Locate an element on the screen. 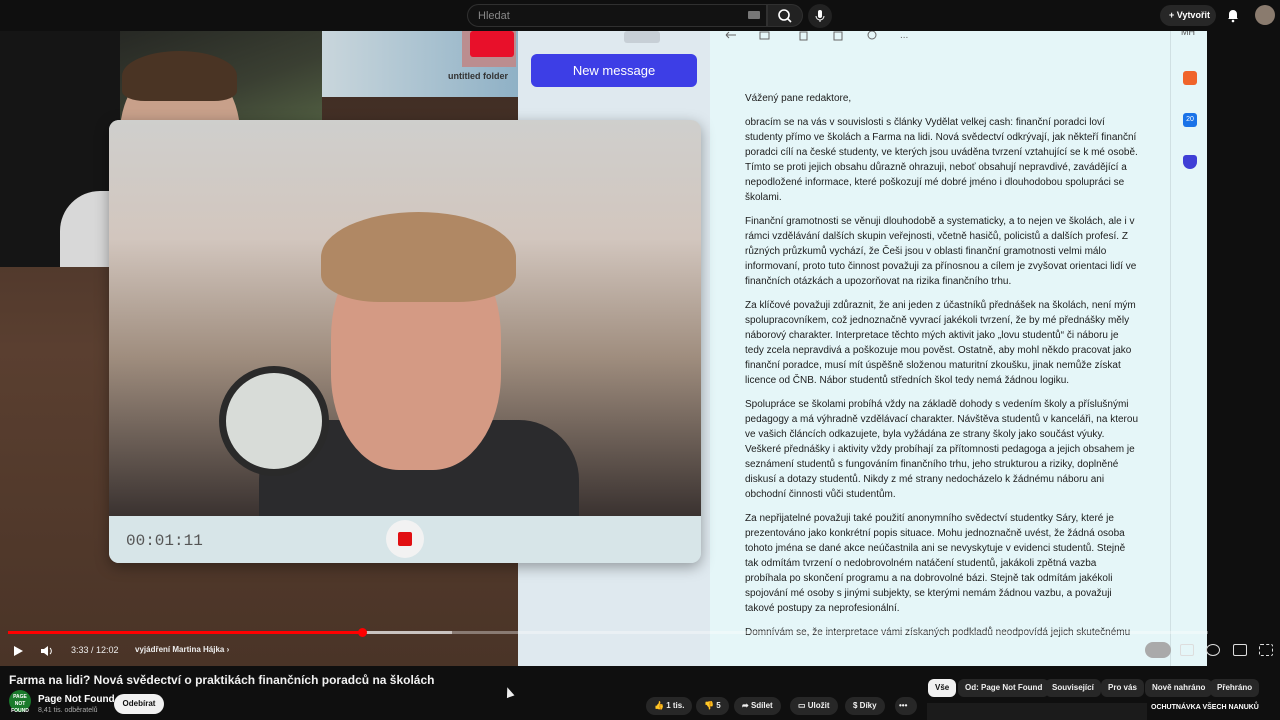  stop-icon is located at coordinates (405, 539).